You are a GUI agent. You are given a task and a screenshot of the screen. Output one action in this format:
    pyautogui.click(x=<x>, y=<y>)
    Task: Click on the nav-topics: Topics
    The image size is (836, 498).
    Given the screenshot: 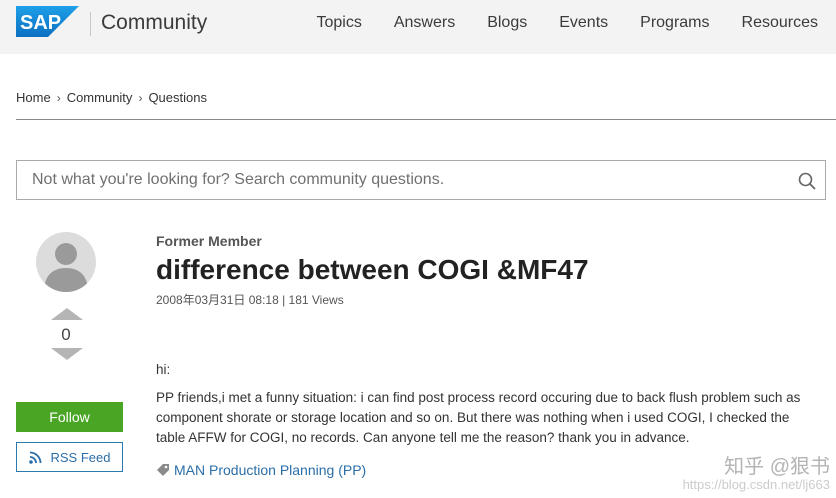 What is the action you would take?
    pyautogui.click(x=338, y=23)
    